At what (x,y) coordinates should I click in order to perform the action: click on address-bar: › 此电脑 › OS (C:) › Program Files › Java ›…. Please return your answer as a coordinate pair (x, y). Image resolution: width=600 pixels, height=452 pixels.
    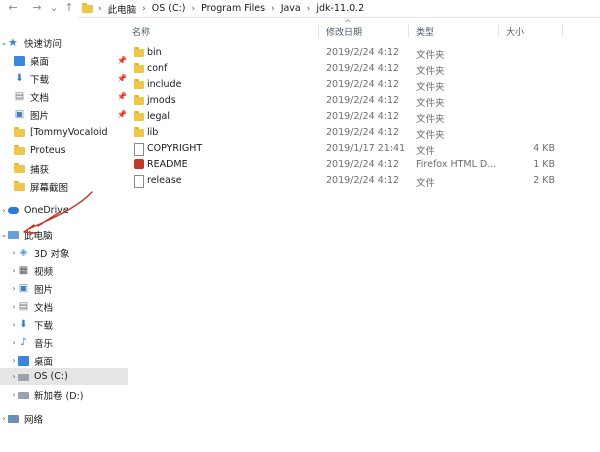
    Looking at the image, I should click on (339, 9).